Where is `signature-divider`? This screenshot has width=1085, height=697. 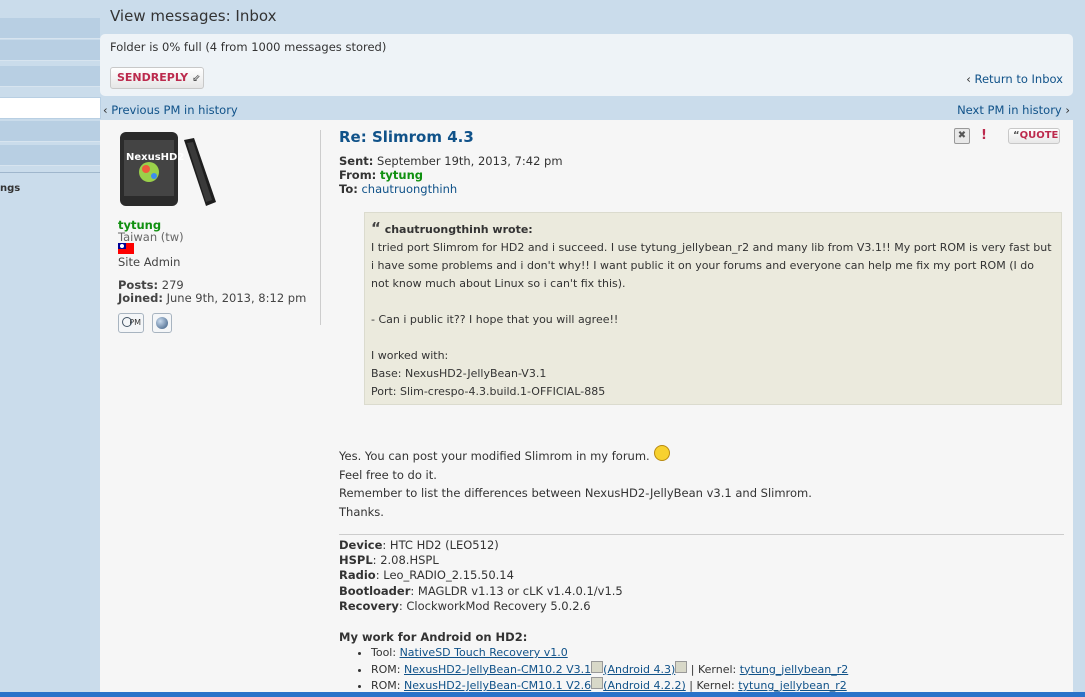
signature-divider is located at coordinates (701, 534).